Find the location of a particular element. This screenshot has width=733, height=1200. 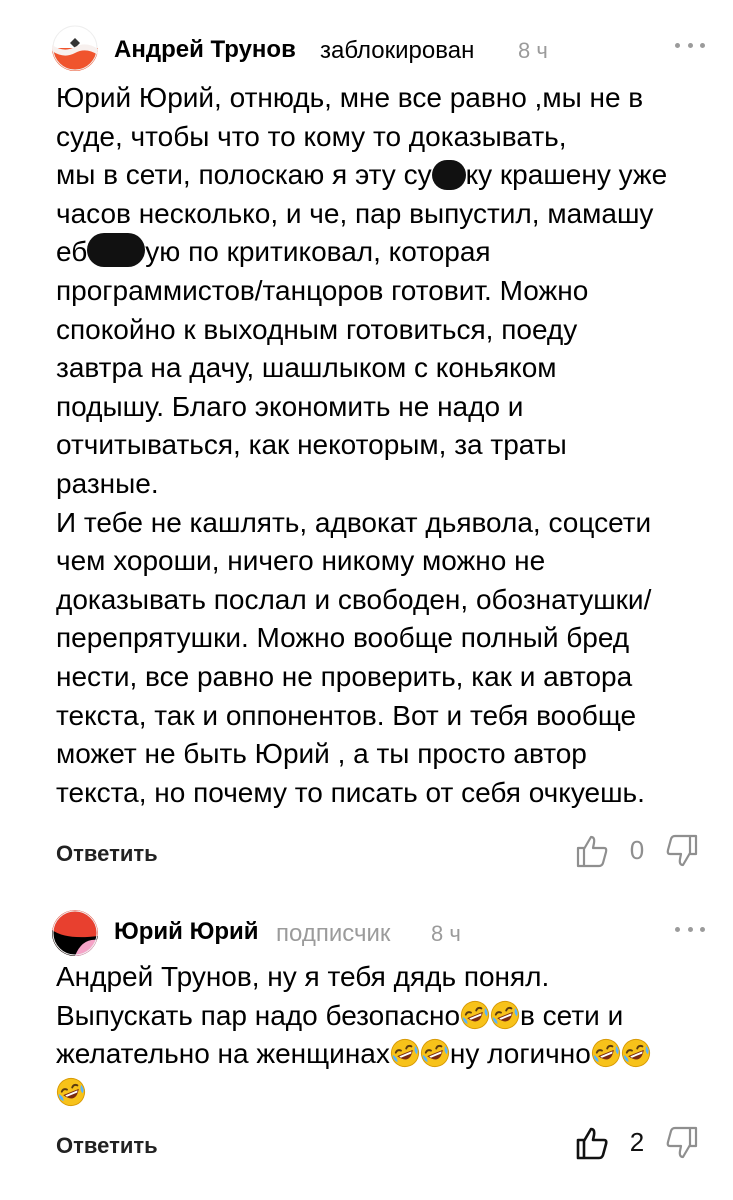

vote-controls: 0 is located at coordinates (637, 850).